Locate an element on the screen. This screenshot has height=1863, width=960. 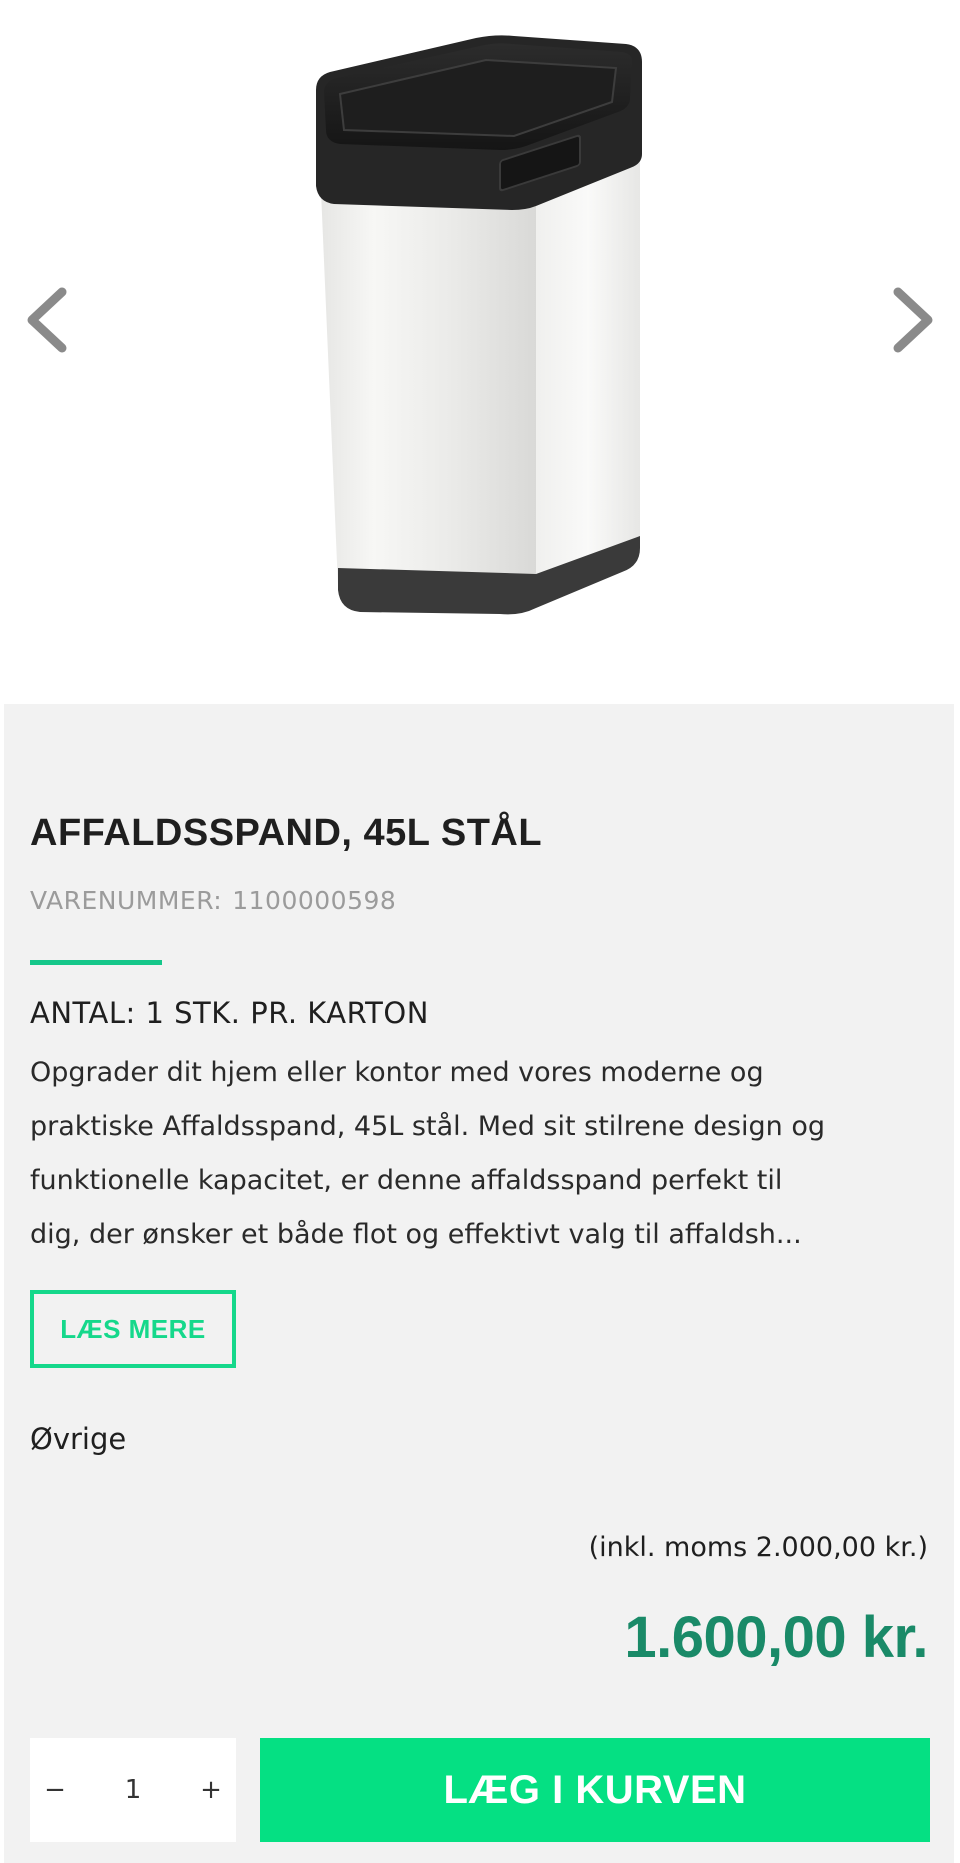
decrease-quantity-button: − is located at coordinates (55, 1790).